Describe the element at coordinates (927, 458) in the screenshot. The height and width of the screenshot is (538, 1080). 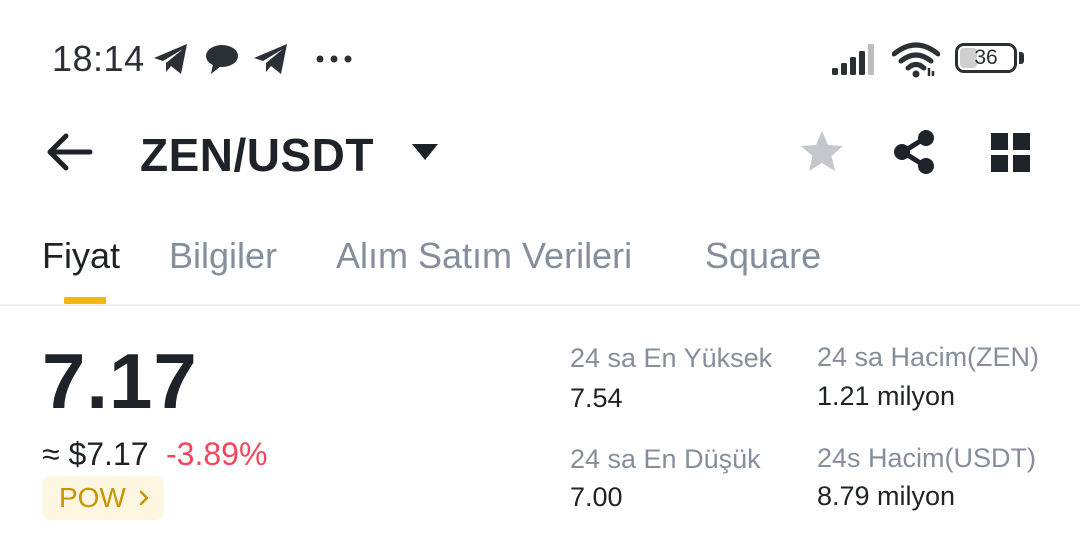
I see `stat-label-volume-quote: 24s Hacim(USDT)` at that location.